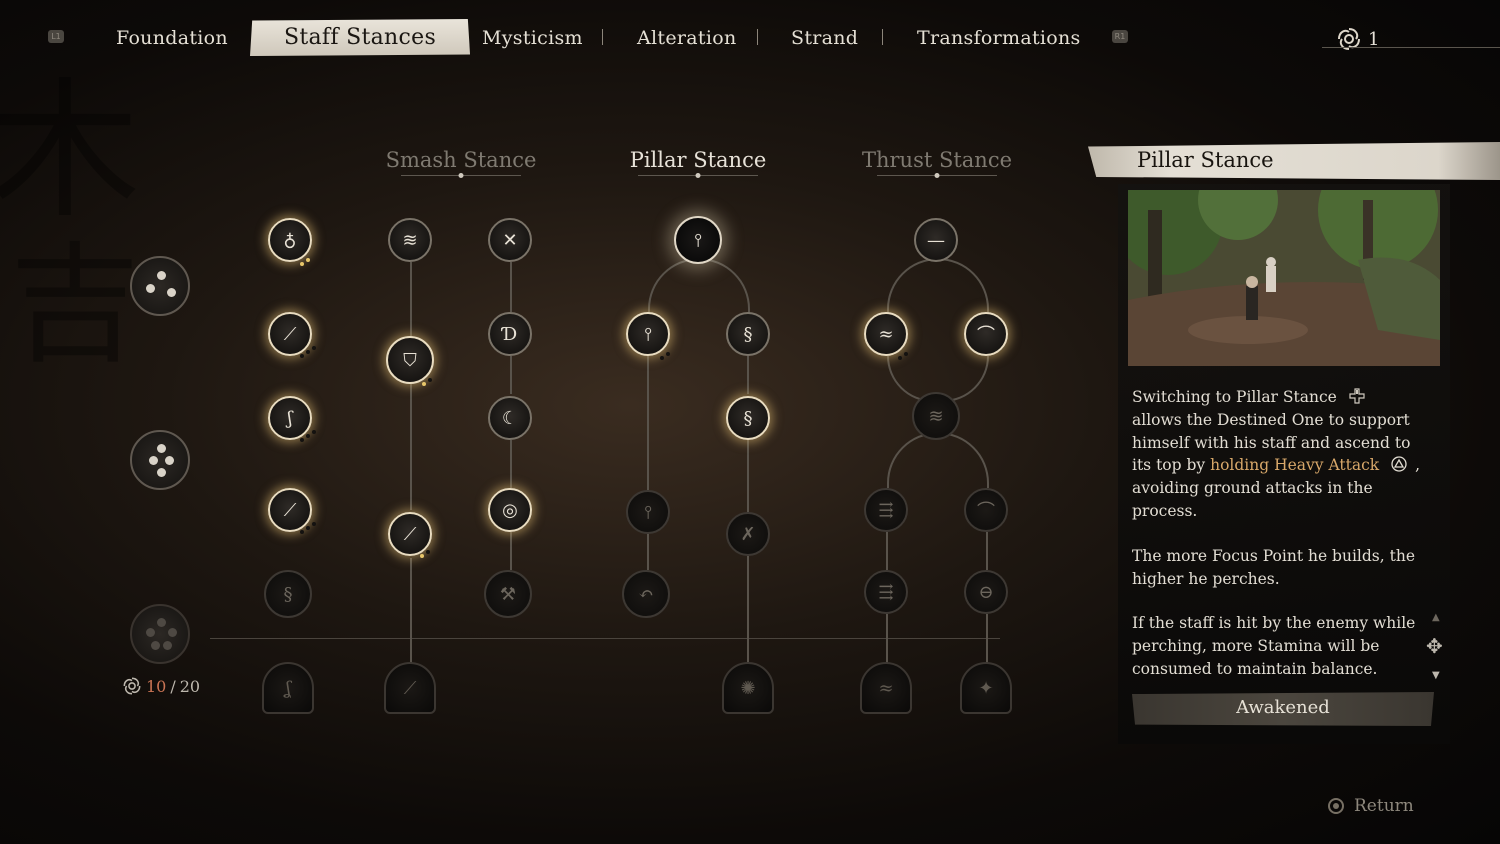 This screenshot has height=844, width=1500. Describe the element at coordinates (648, 512) in the screenshot. I see `skill-node-pillar-leap: ⫯` at that location.